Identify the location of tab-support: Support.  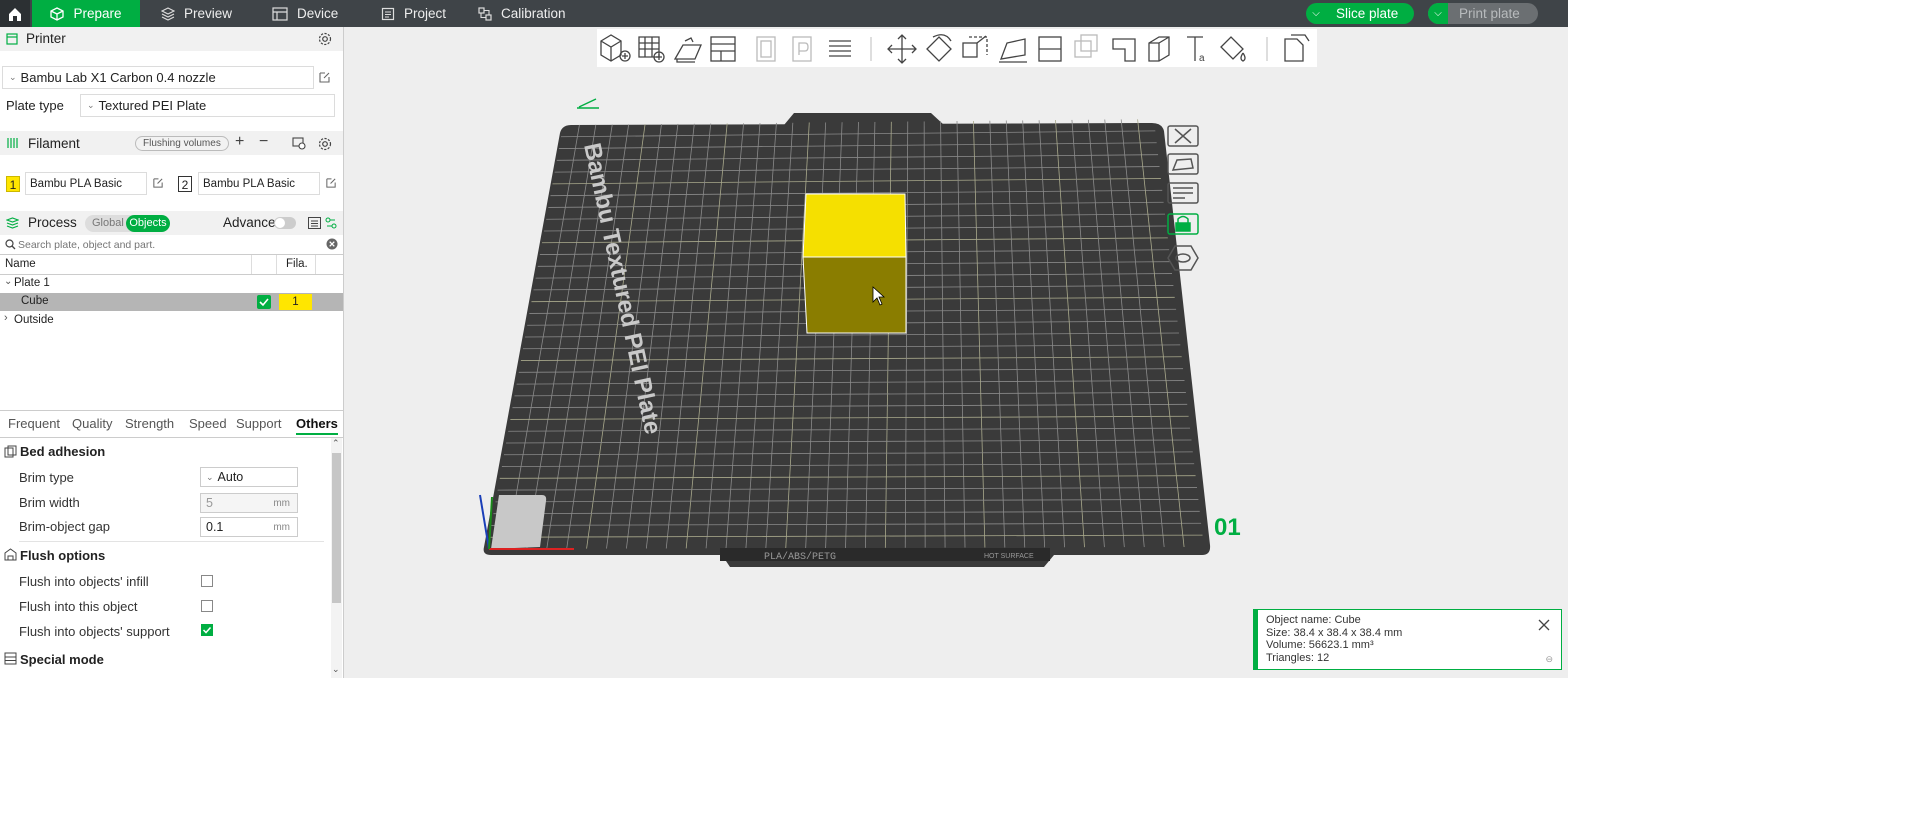
(259, 423).